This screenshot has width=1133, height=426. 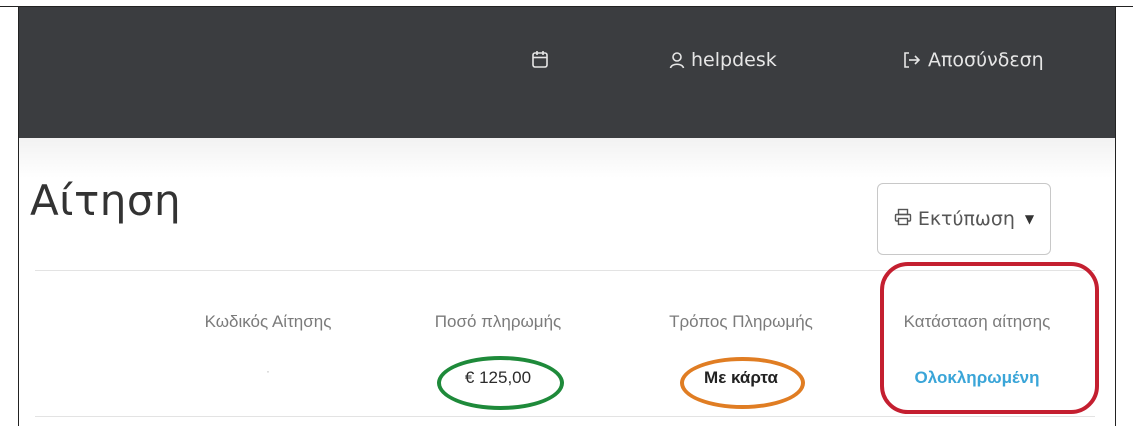 What do you see at coordinates (741, 321) in the screenshot?
I see `header-payment-method: Τρόπος Πληρωμής` at bounding box center [741, 321].